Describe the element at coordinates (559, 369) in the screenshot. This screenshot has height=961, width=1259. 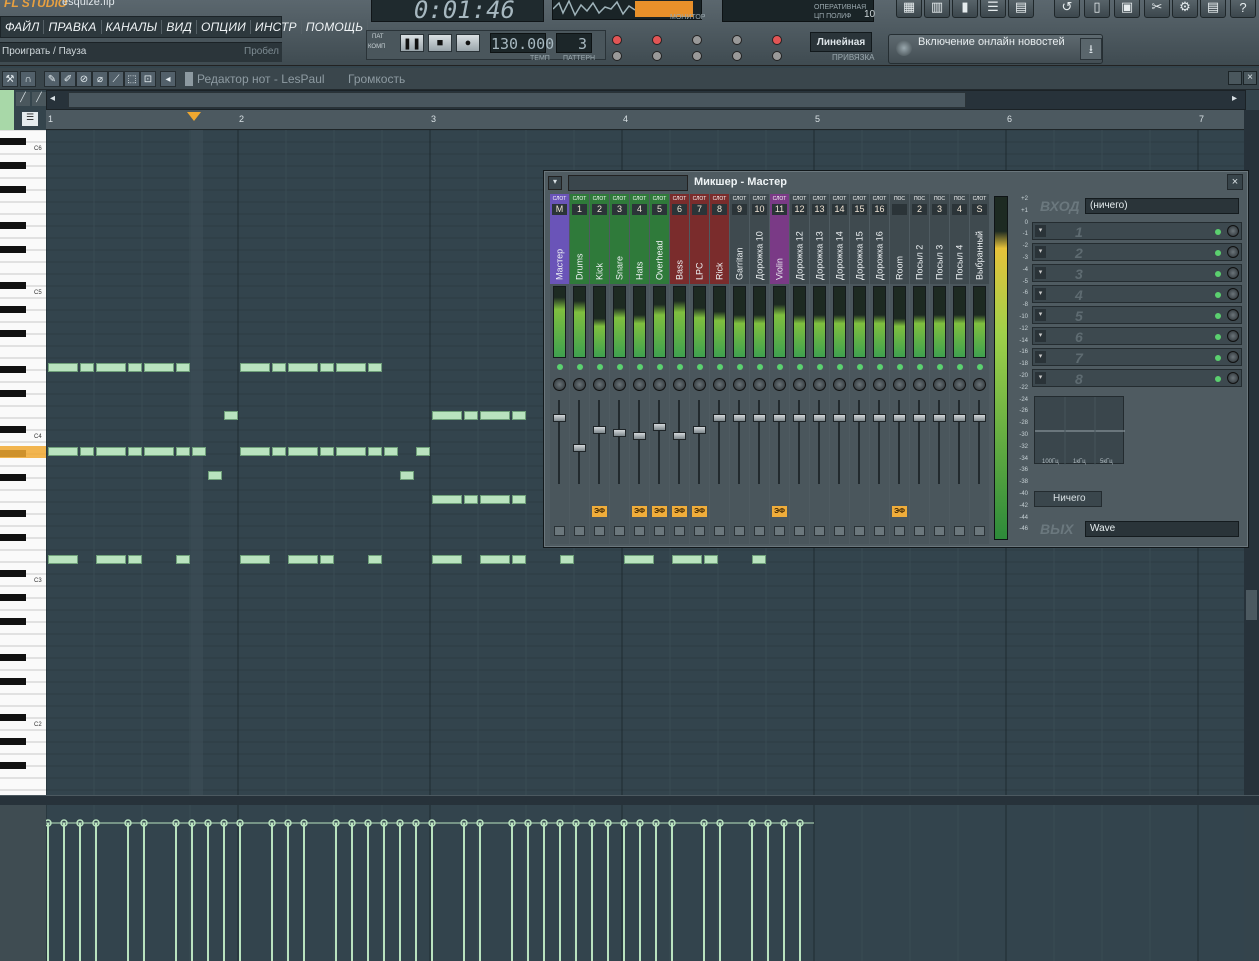
I see `mixer-channel: СЛОТ M Мастер` at that location.